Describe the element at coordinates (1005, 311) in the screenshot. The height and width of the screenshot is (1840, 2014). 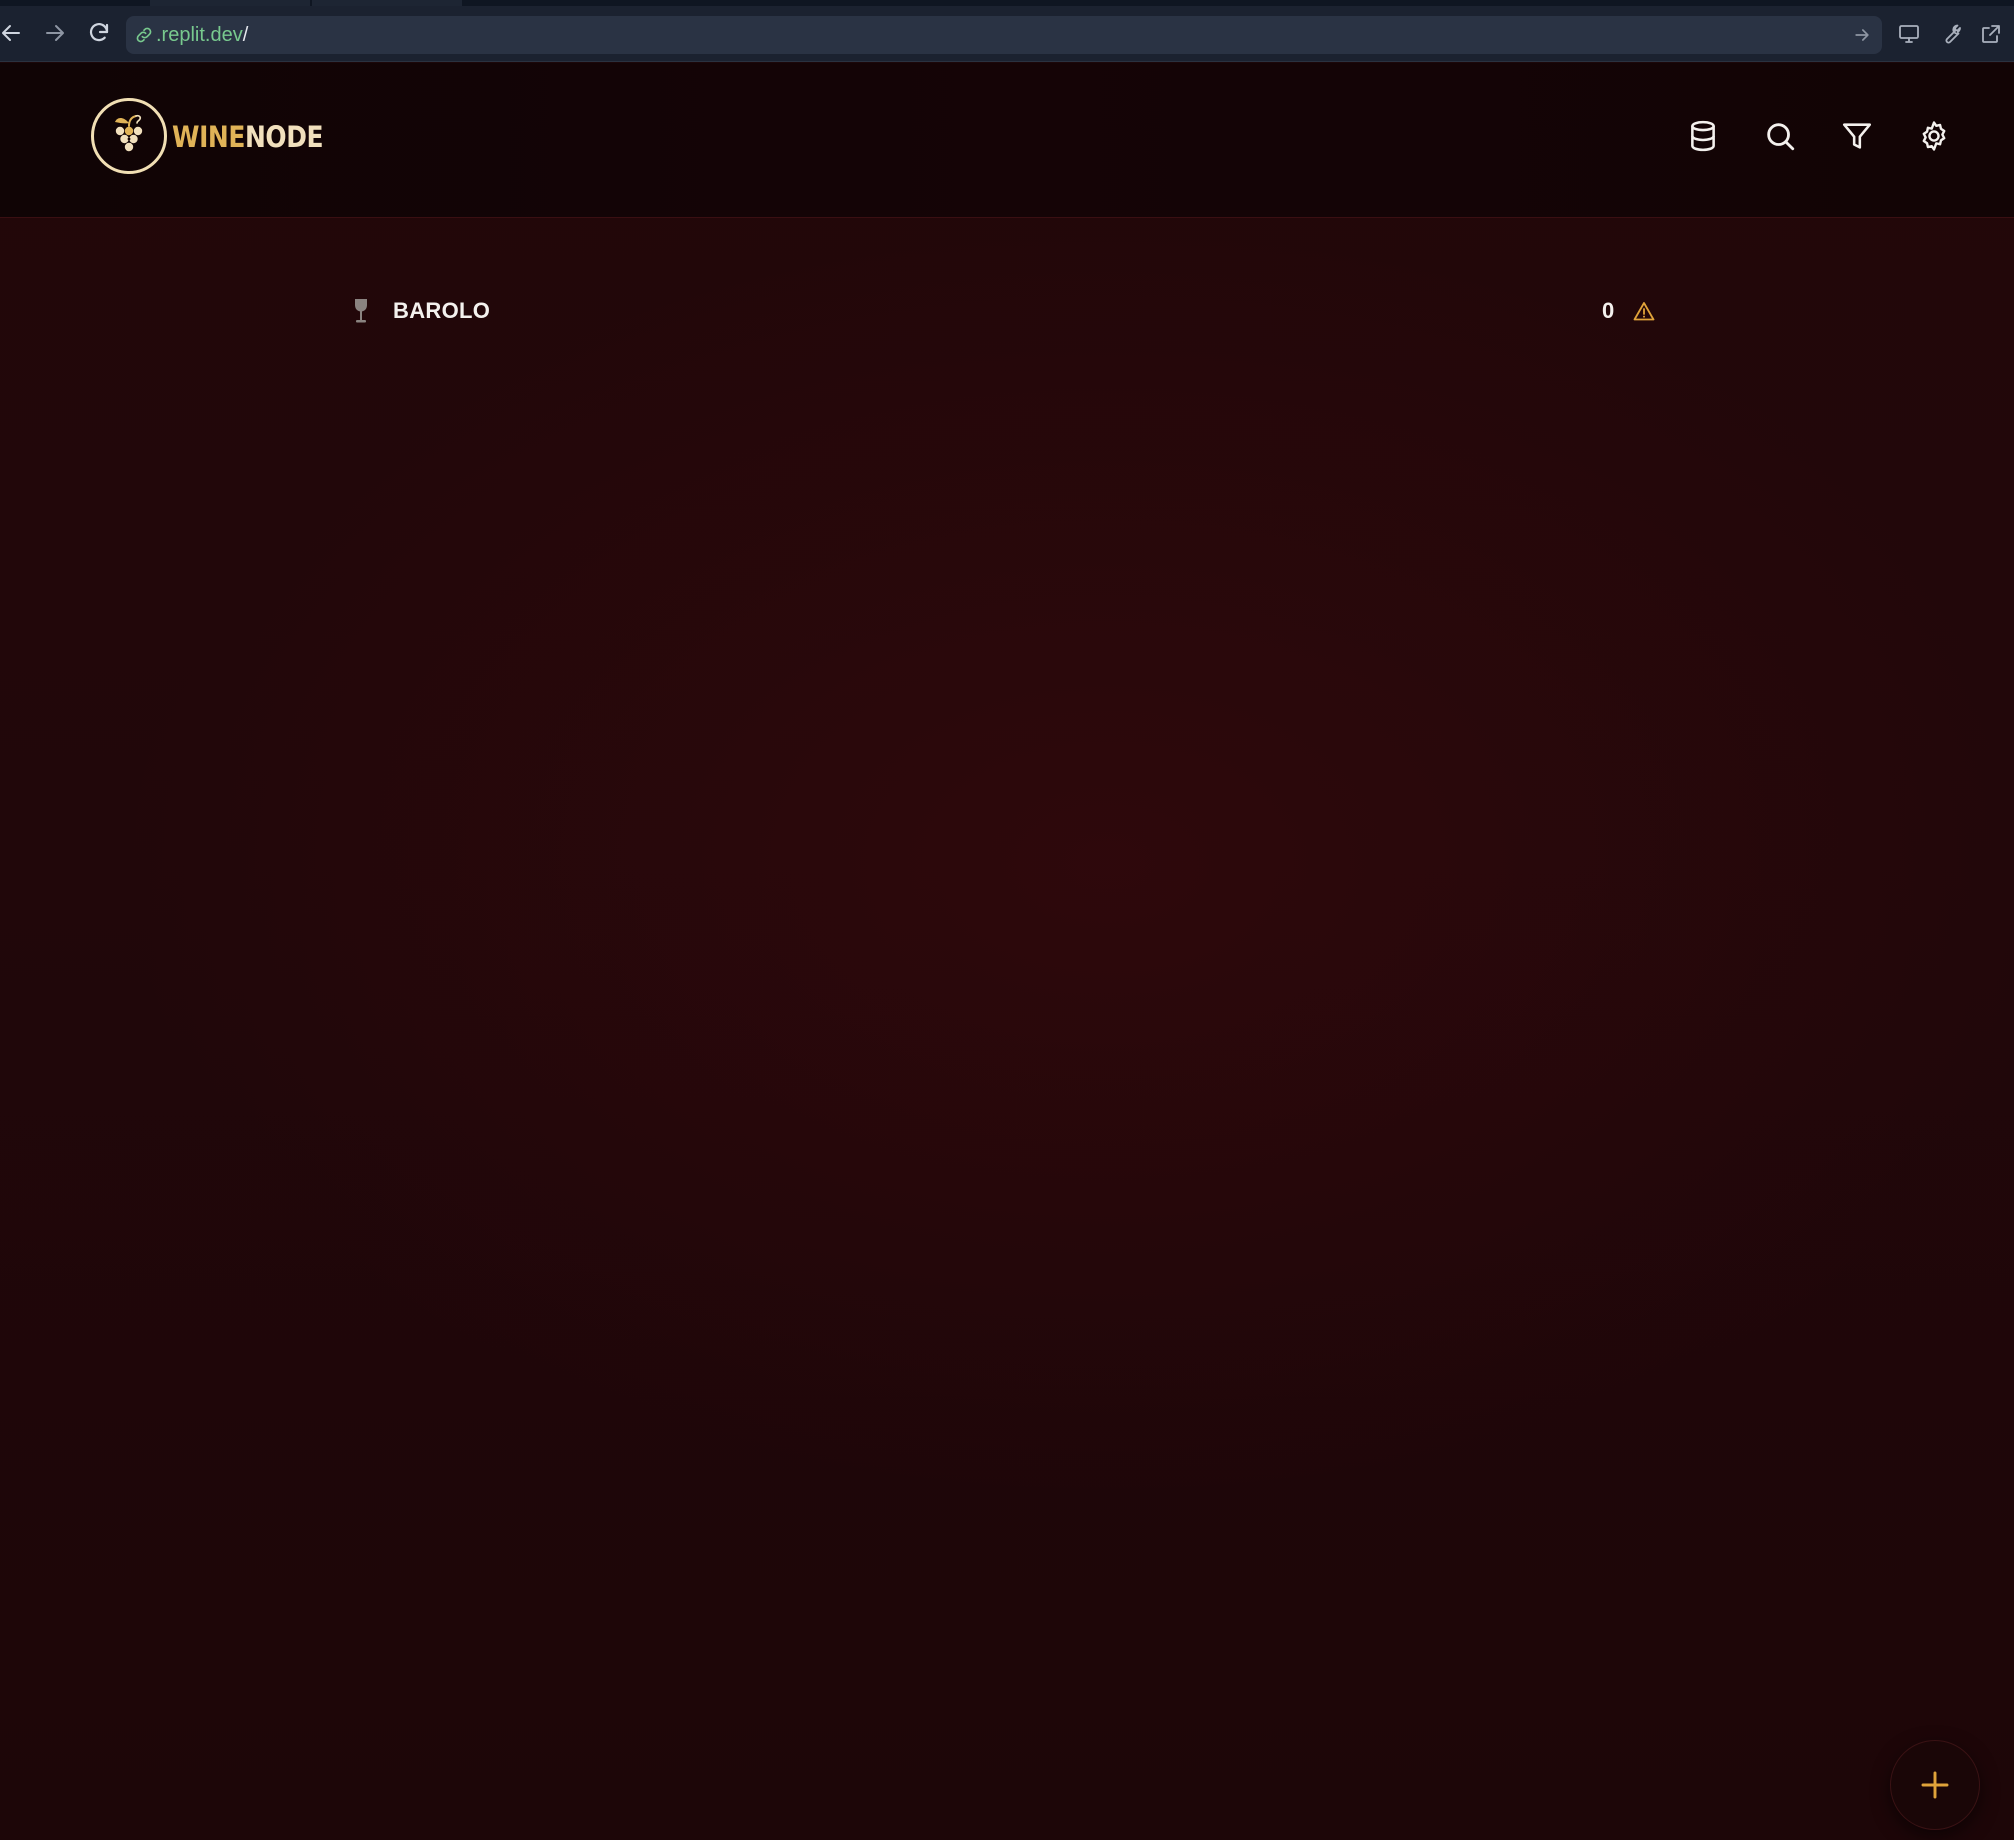
I see `wine-list-item: BAROLO 0` at that location.